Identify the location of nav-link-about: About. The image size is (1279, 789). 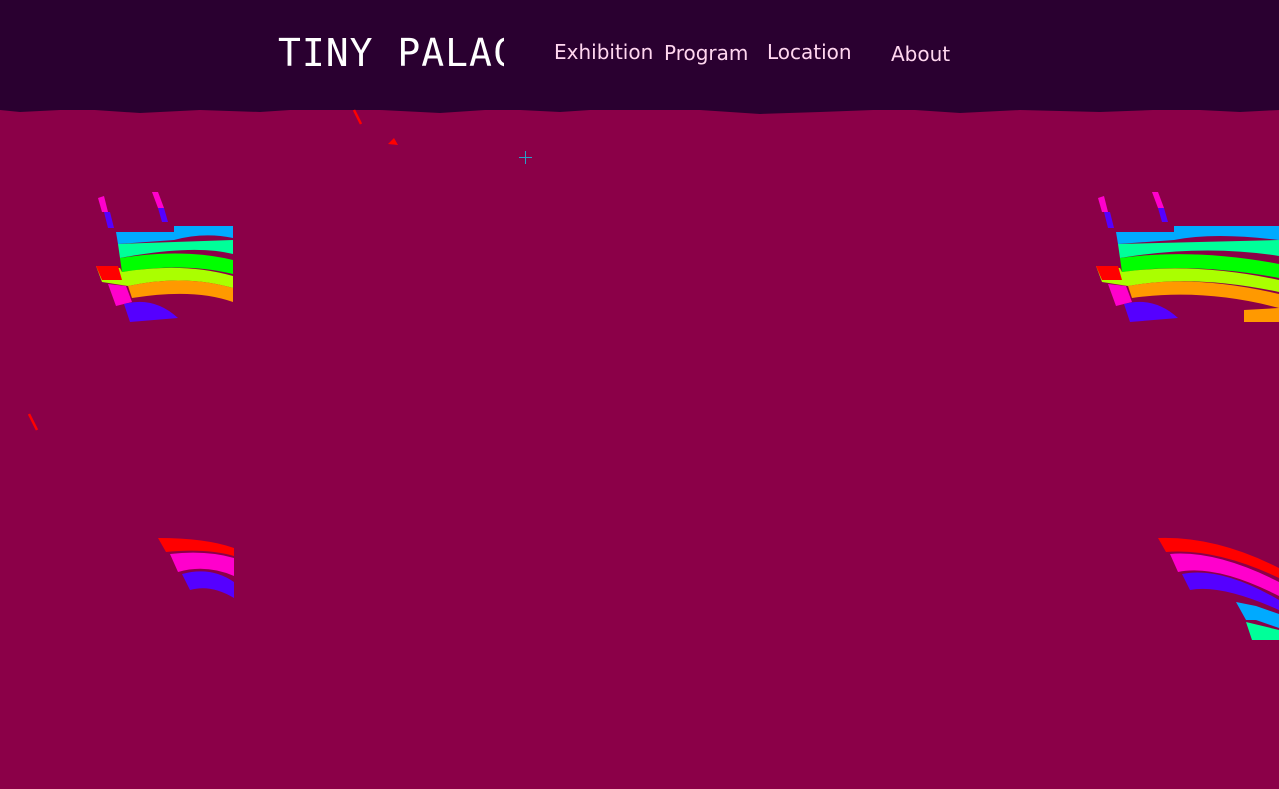
(920, 54).